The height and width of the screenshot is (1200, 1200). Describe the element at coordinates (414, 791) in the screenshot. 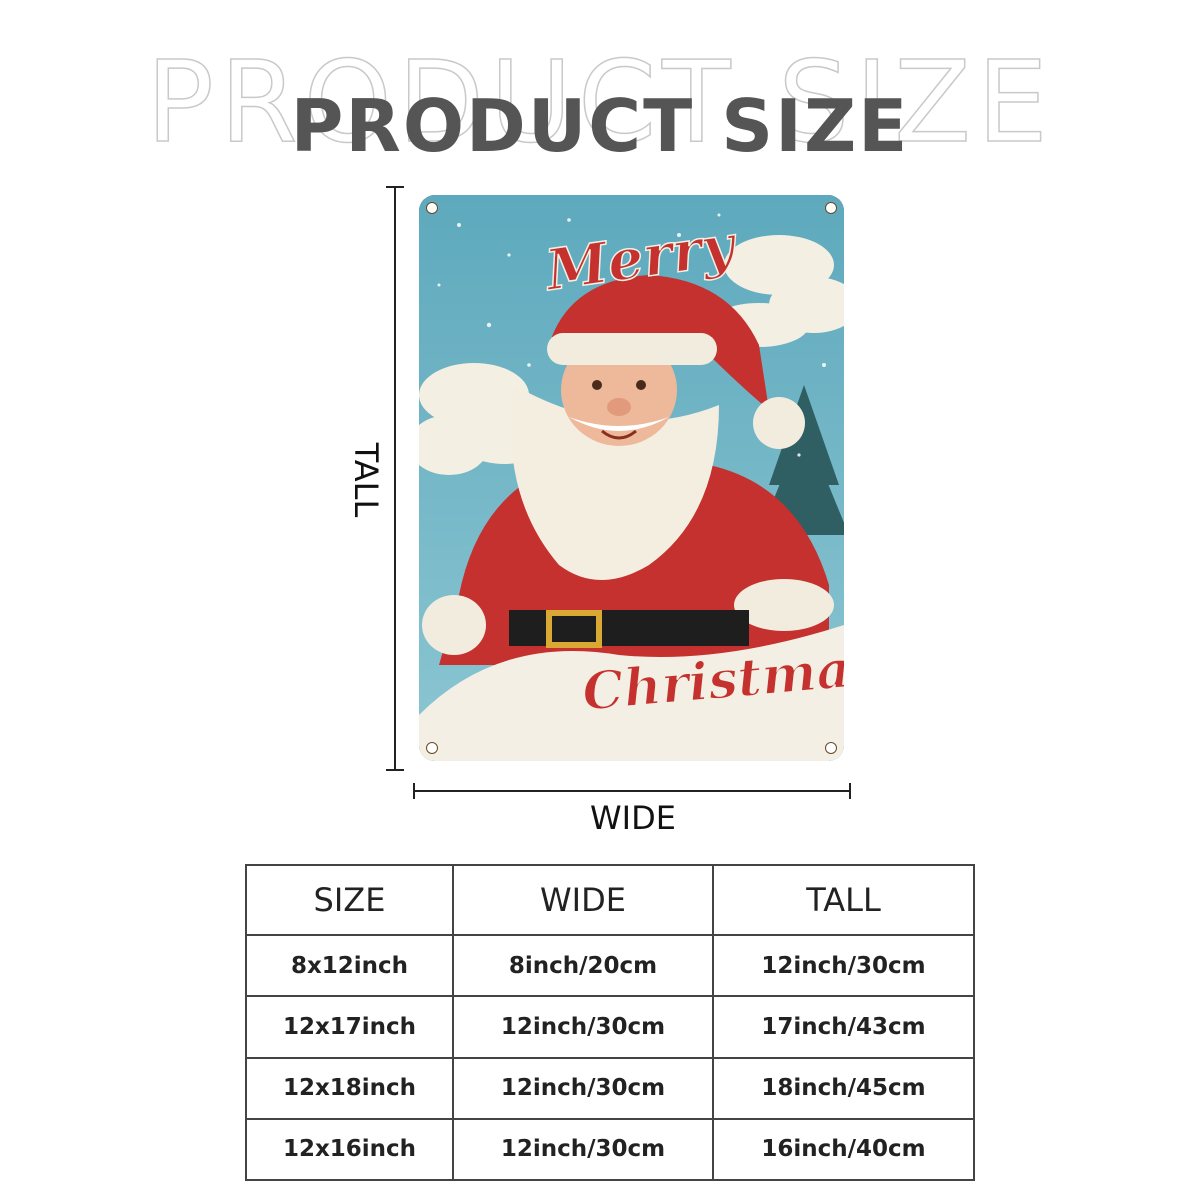

I see `wide-dimension-cap-left` at that location.